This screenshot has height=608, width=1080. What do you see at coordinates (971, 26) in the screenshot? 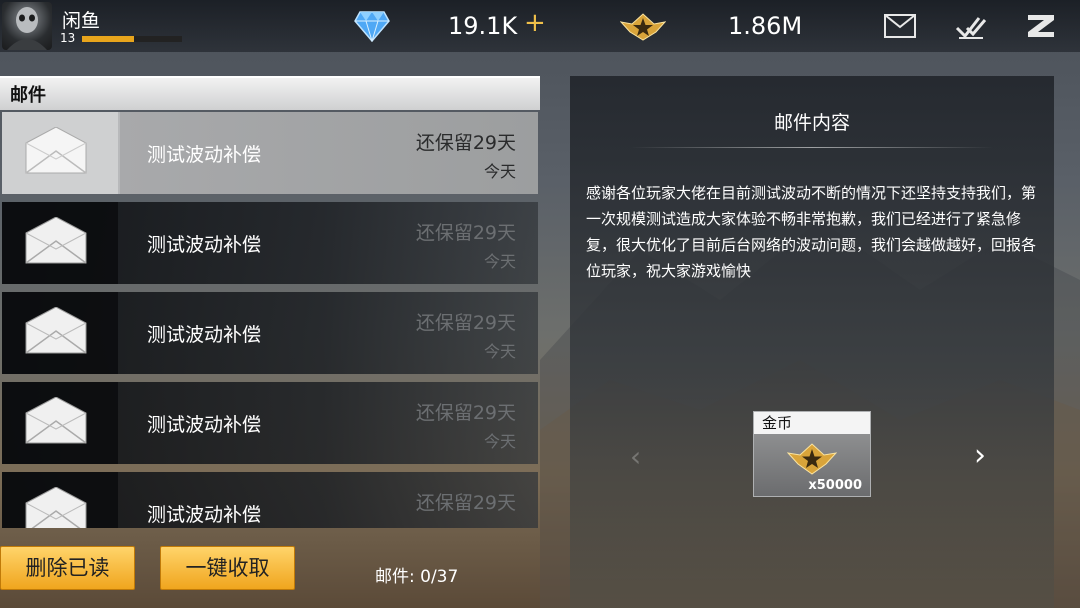
I see `check-all-icon` at bounding box center [971, 26].